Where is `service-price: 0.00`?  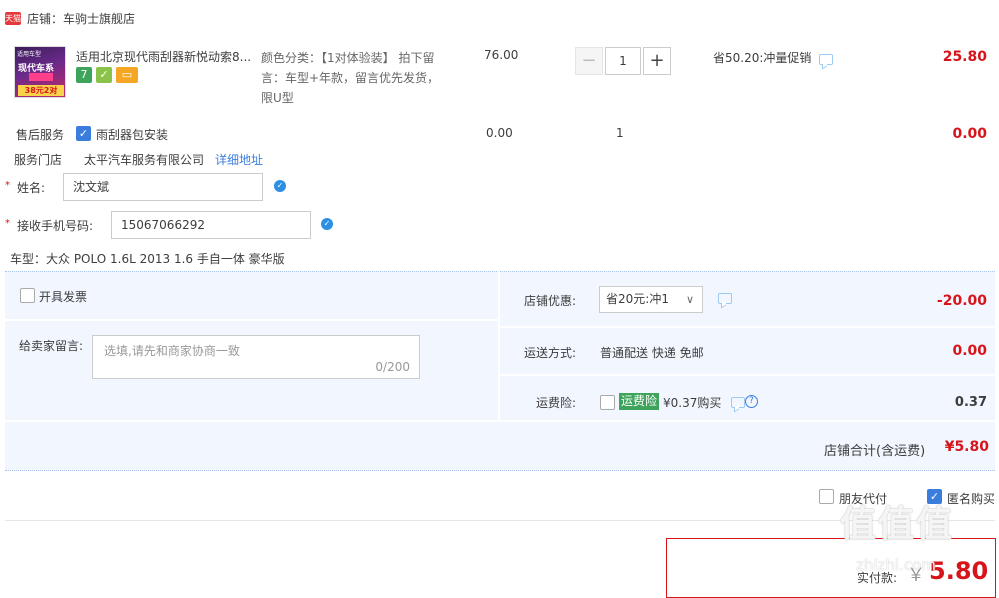 service-price: 0.00 is located at coordinates (499, 133).